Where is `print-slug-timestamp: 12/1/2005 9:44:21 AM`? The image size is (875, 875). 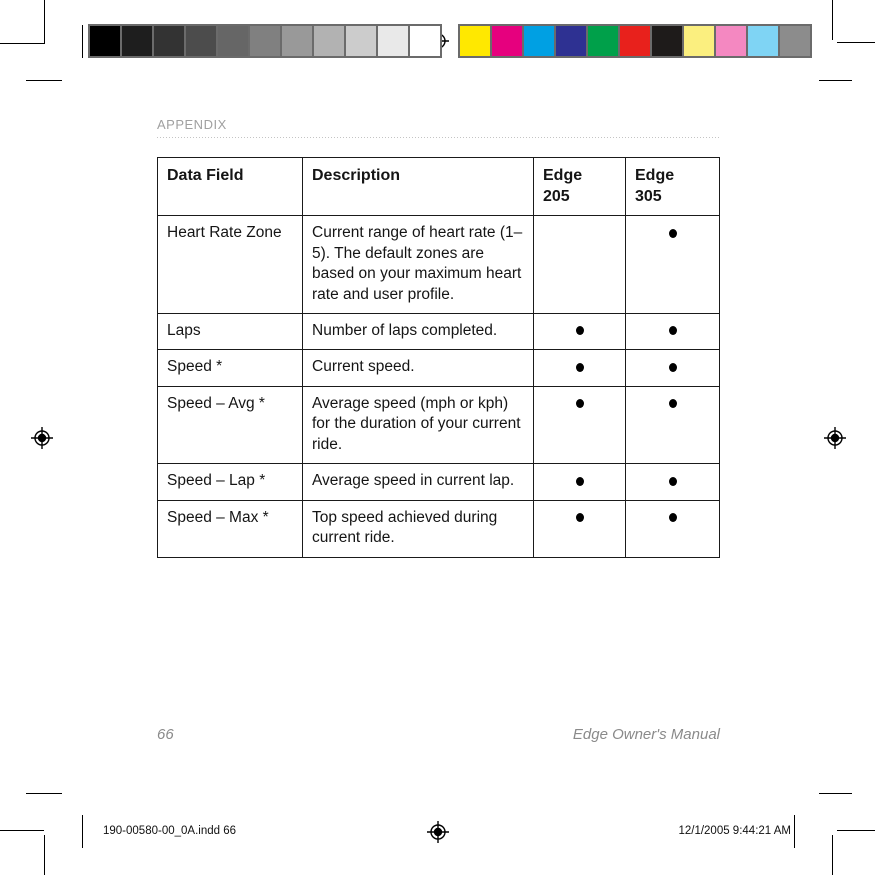 print-slug-timestamp: 12/1/2005 9:44:21 AM is located at coordinates (734, 831).